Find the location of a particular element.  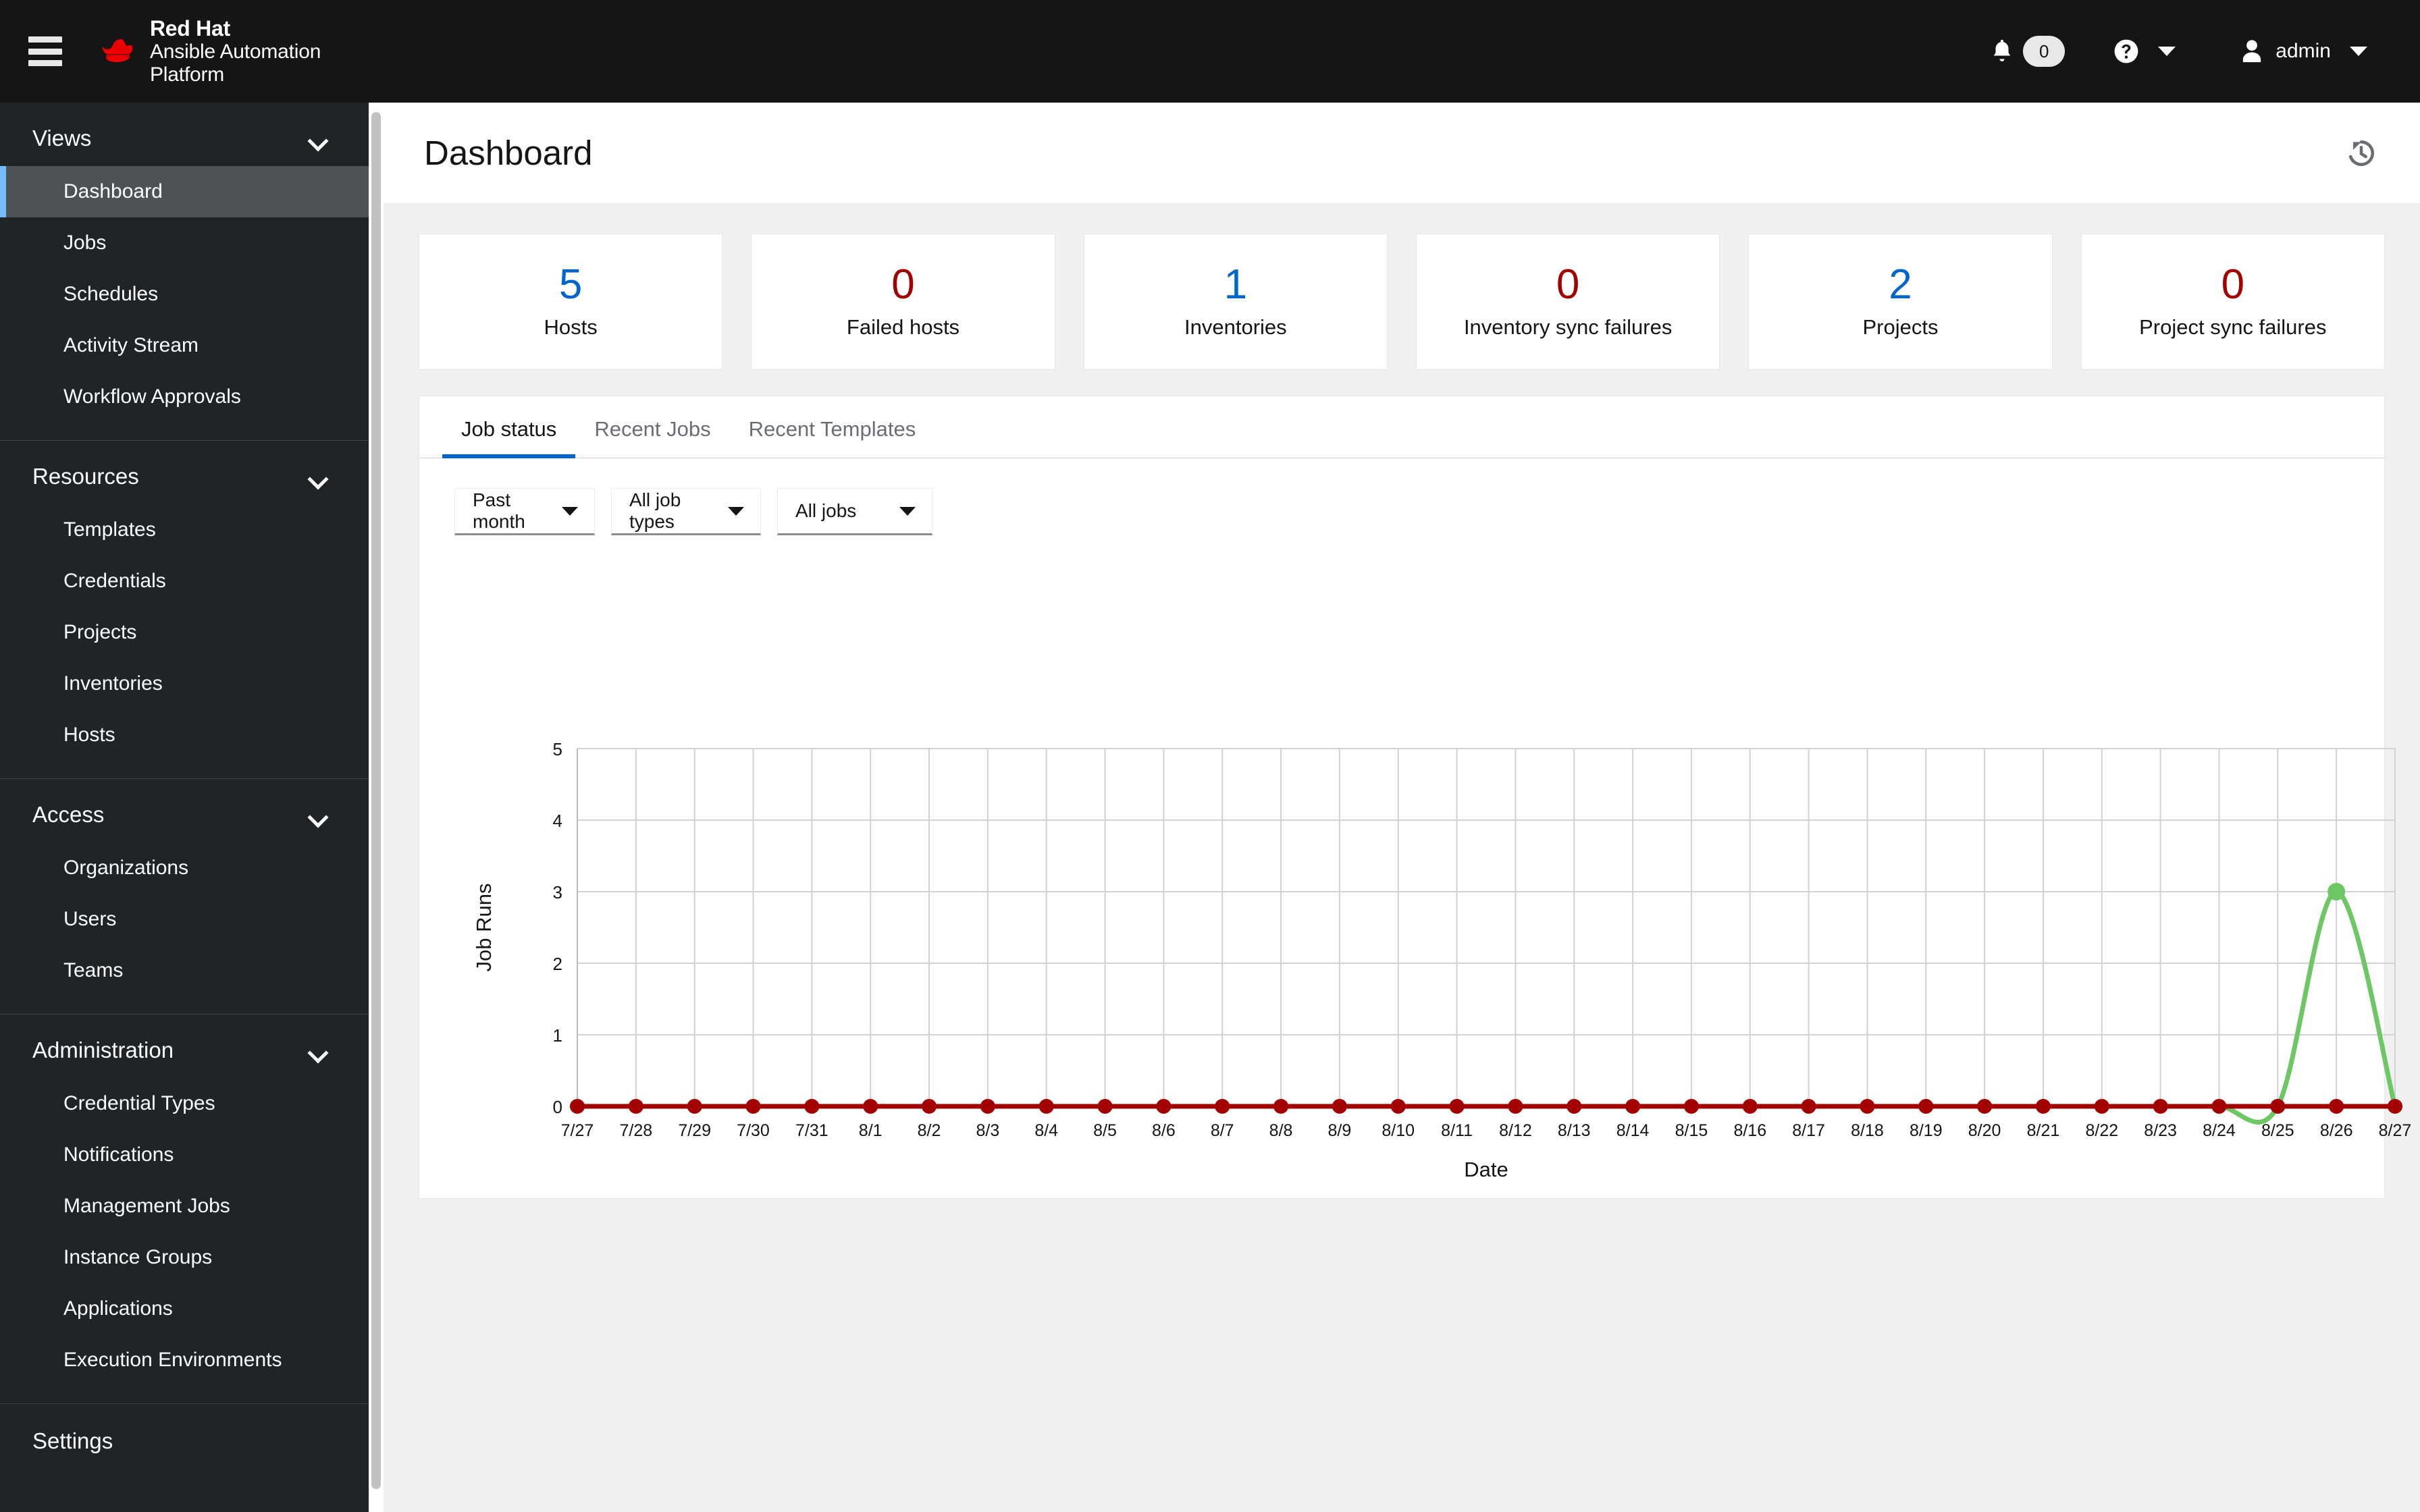

tab-recent-jobs: Recent Jobs is located at coordinates (652, 438).